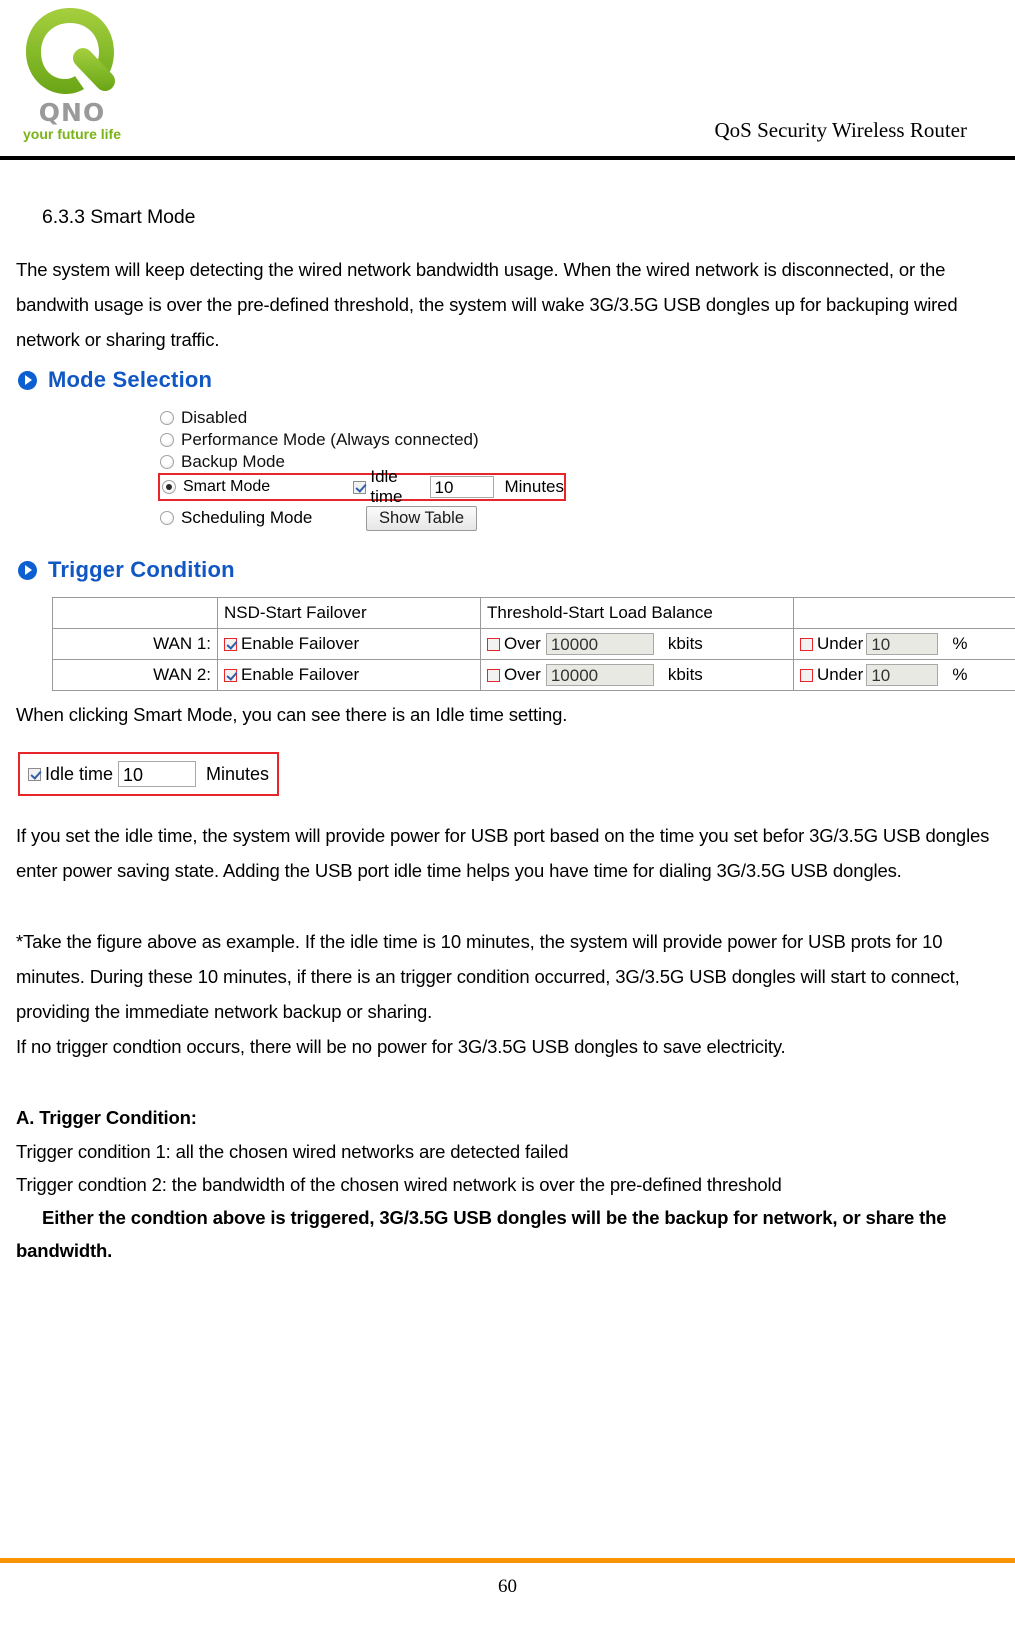 The width and height of the screenshot is (1015, 1632). I want to click on mode-option-smart-highlighted: Smart Mode Idle time 10 Minutes, so click(362, 486).